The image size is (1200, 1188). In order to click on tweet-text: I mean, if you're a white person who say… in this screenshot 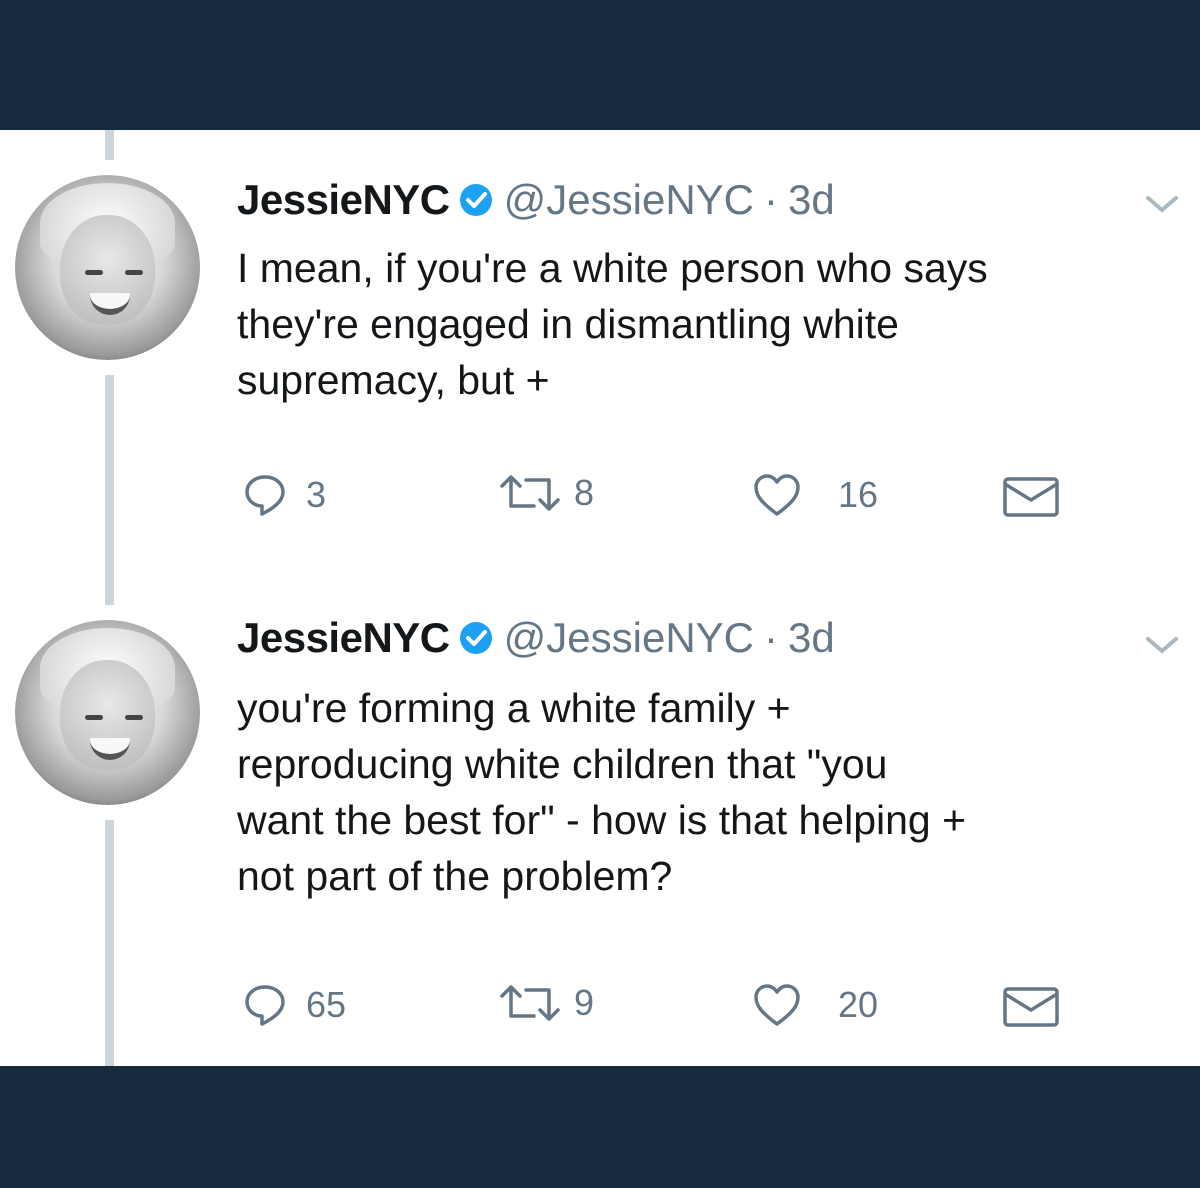, I will do `click(712, 324)`.